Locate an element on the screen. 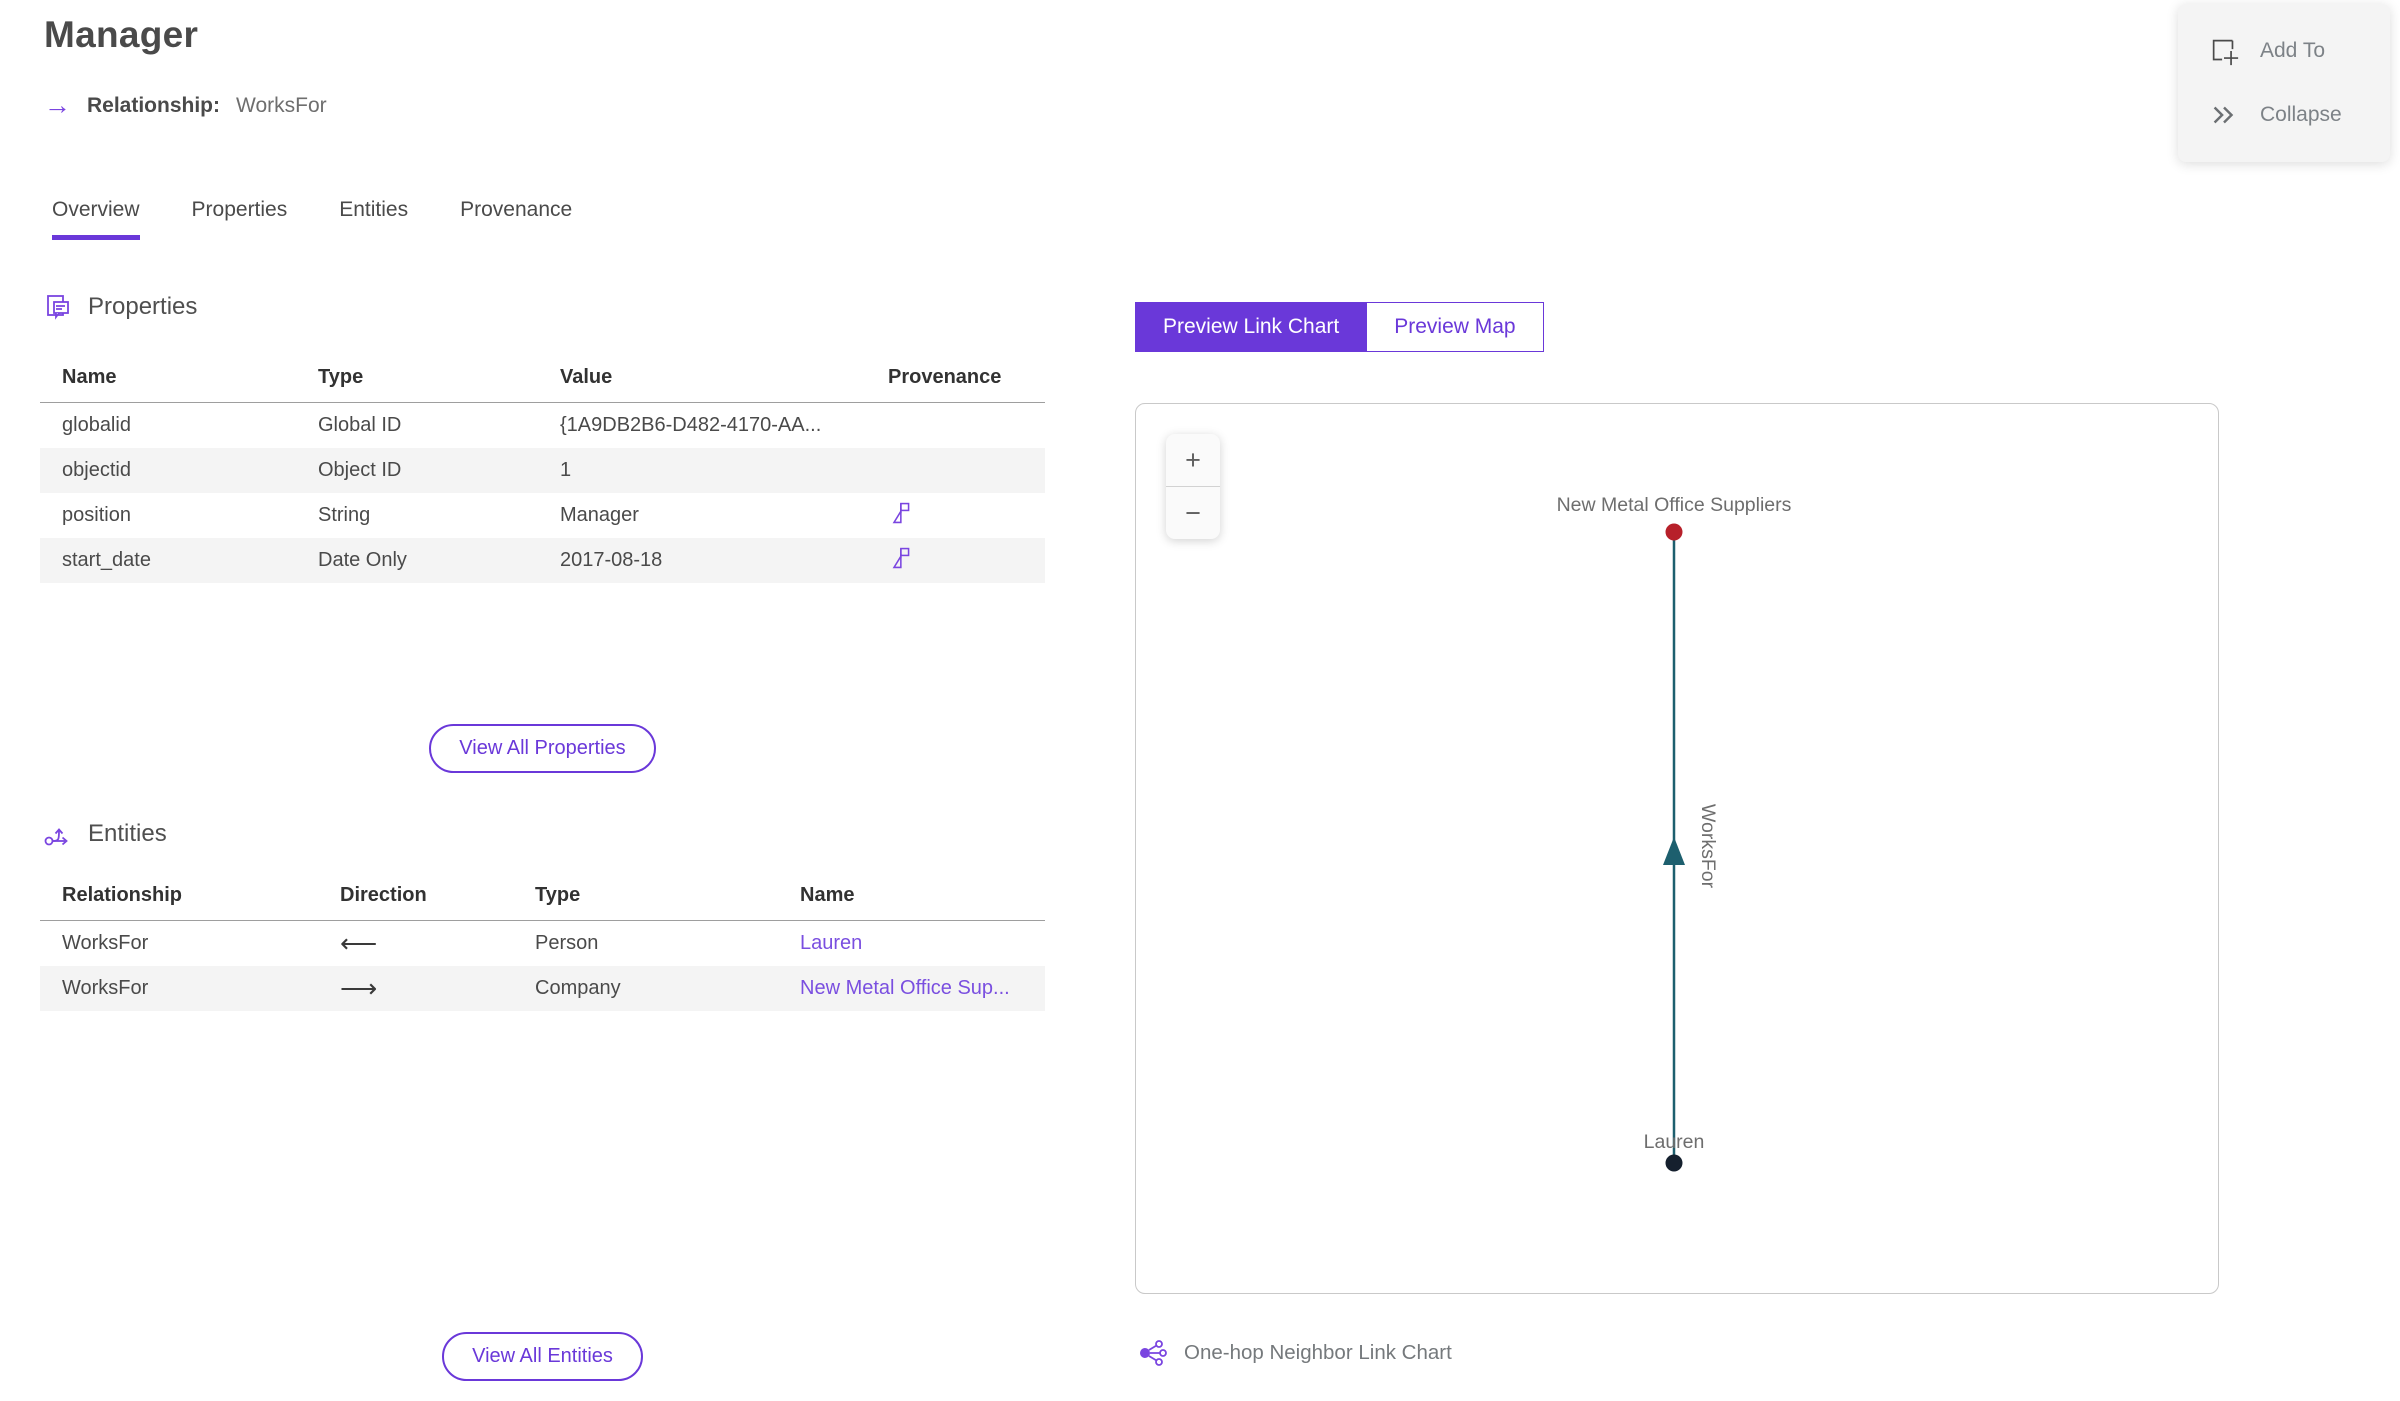 The height and width of the screenshot is (1401, 2400). table-row: WorksFor ⟵ Person Lauren is located at coordinates (542, 944).